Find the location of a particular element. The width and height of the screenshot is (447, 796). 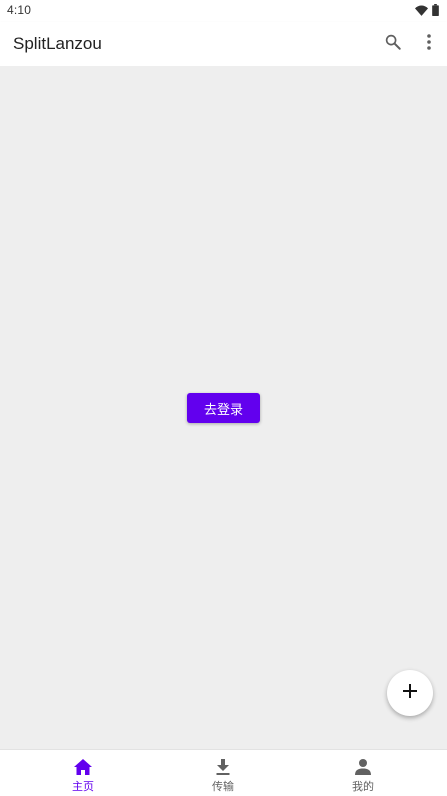

nav-item-mine: 我的 is located at coordinates (363, 773).